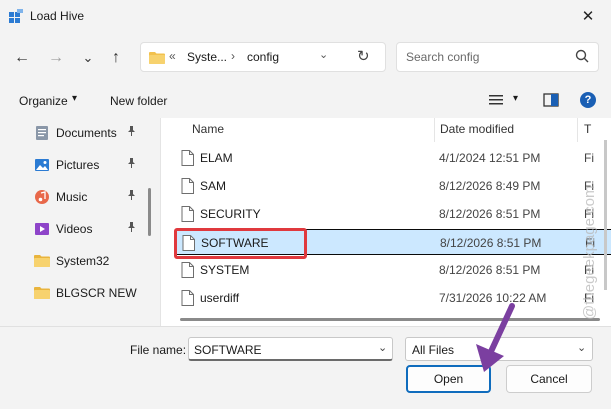  I want to click on sidebar-item-documents: Documents, so click(75, 133).